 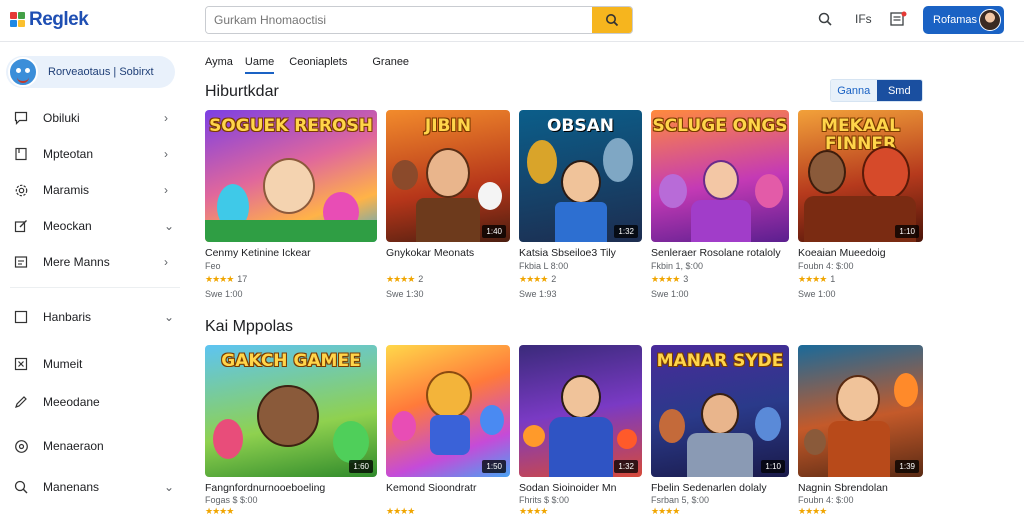 I want to click on game-title: Nagnin Sbrendolan, so click(x=843, y=488).